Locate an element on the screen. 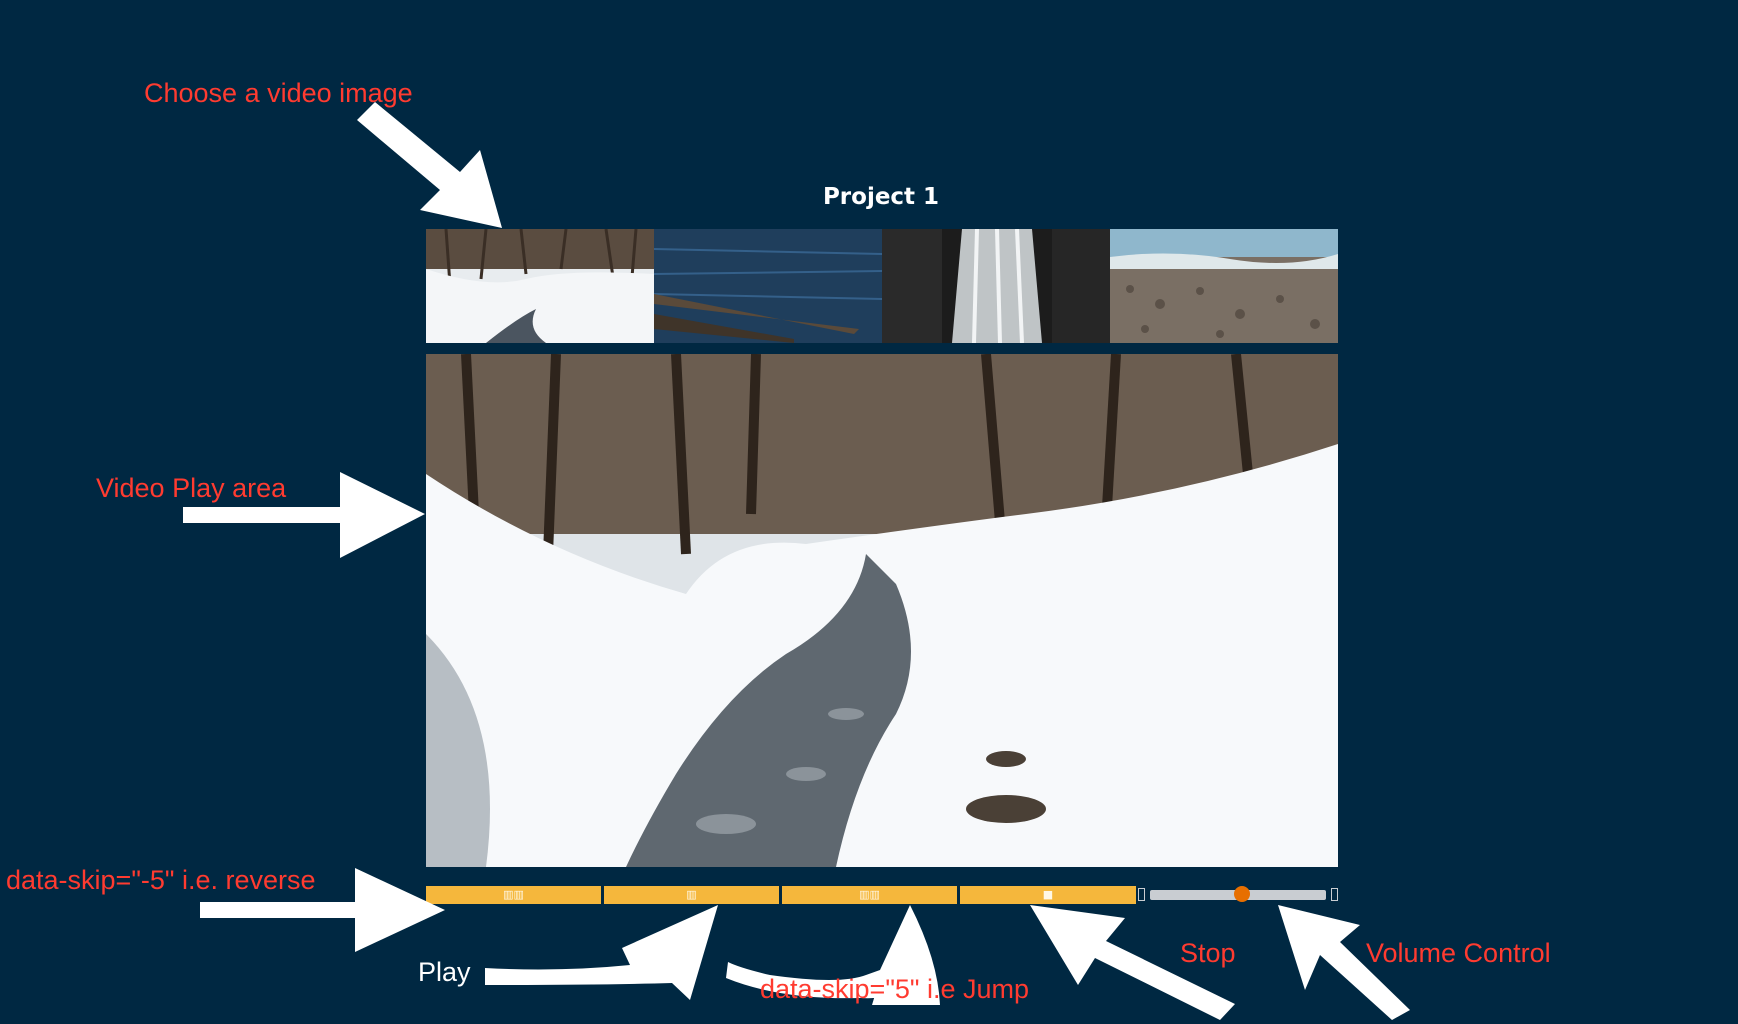 Image resolution: width=1738 pixels, height=1024 pixels. play-arrow is located at coordinates (601, 952).